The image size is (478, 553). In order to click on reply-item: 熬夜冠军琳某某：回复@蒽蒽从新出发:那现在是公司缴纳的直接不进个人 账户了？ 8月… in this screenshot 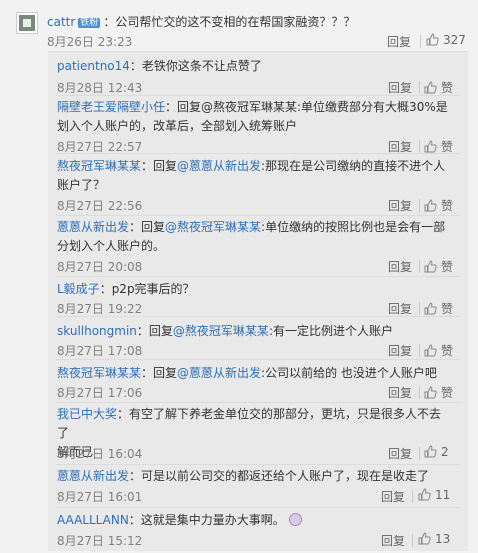, I will do `click(258, 185)`.